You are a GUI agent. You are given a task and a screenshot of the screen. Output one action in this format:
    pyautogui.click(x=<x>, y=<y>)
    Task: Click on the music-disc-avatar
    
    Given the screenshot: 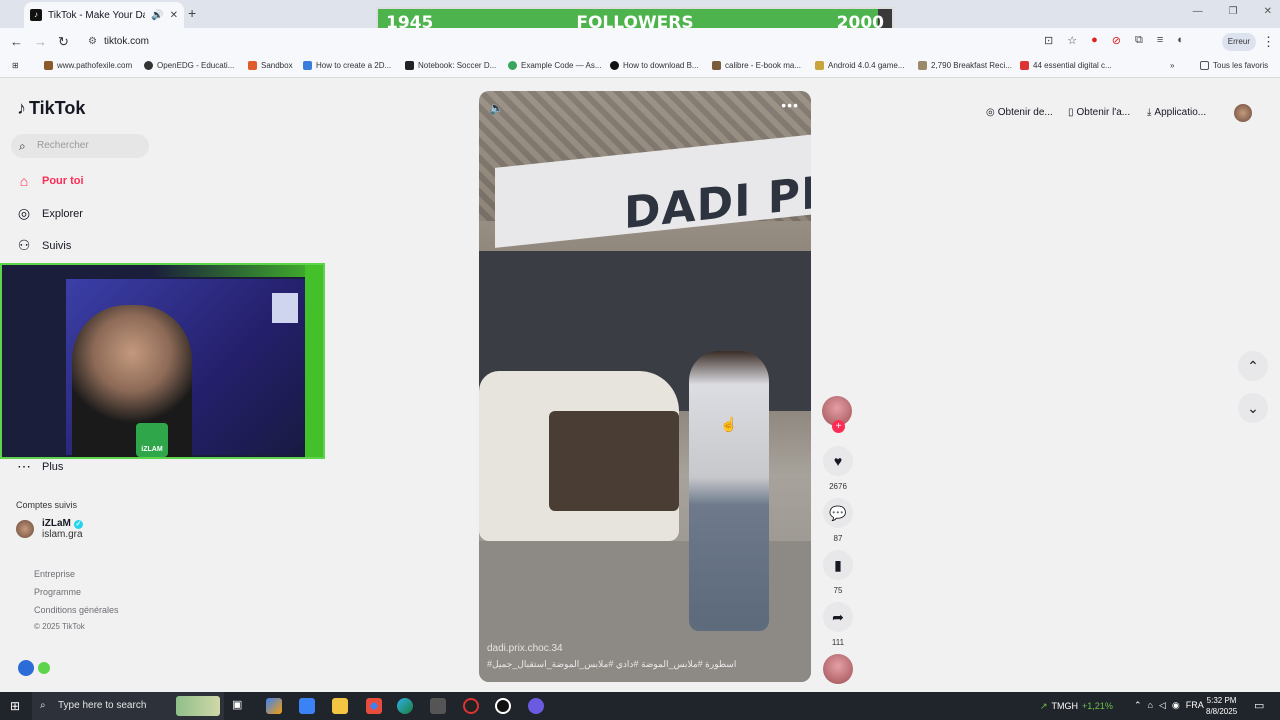 What is the action you would take?
    pyautogui.click(x=838, y=669)
    